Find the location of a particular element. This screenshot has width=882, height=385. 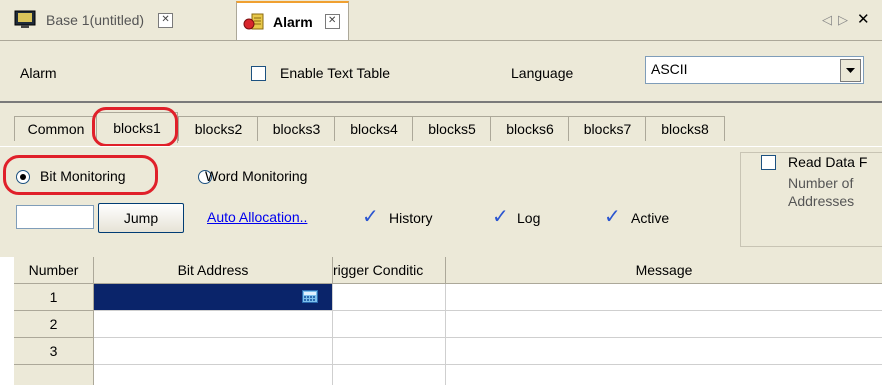

tab-blocks7: blocks7 is located at coordinates (607, 128).